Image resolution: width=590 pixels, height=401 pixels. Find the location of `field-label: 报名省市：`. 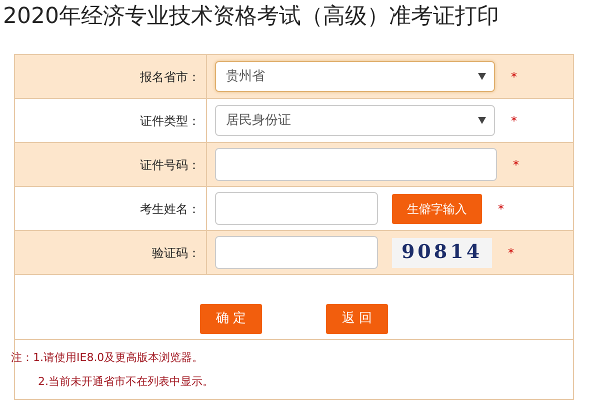

field-label: 报名省市： is located at coordinates (111, 76).